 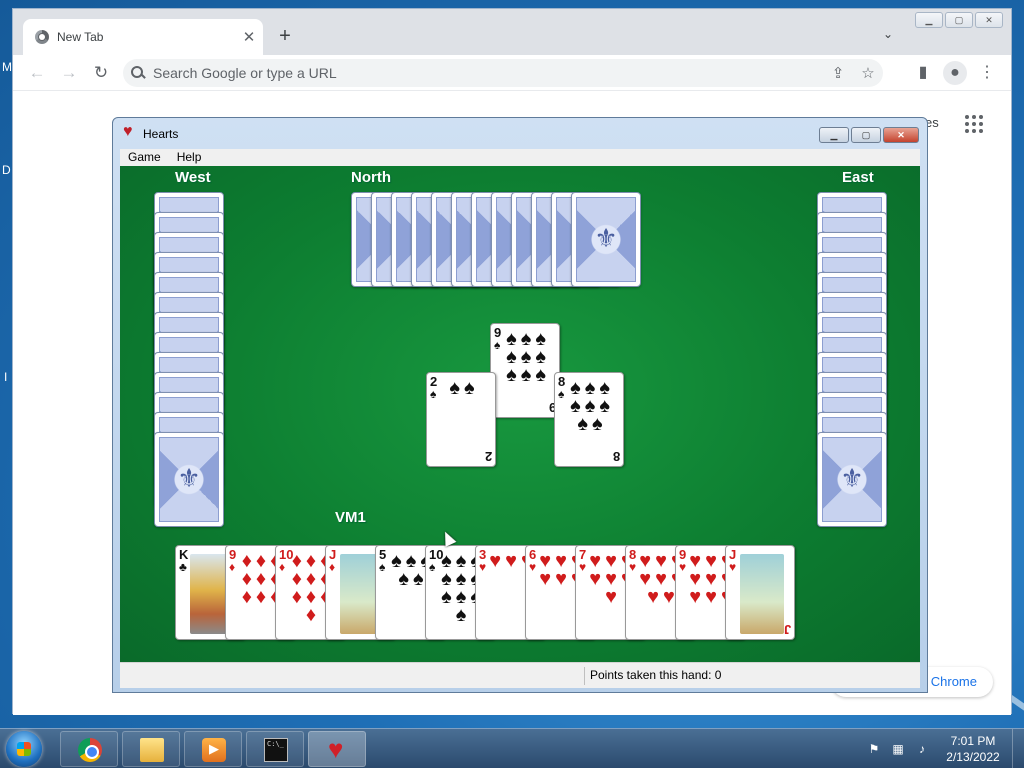 What do you see at coordinates (838, 73) in the screenshot?
I see `share-icon: ⇪` at bounding box center [838, 73].